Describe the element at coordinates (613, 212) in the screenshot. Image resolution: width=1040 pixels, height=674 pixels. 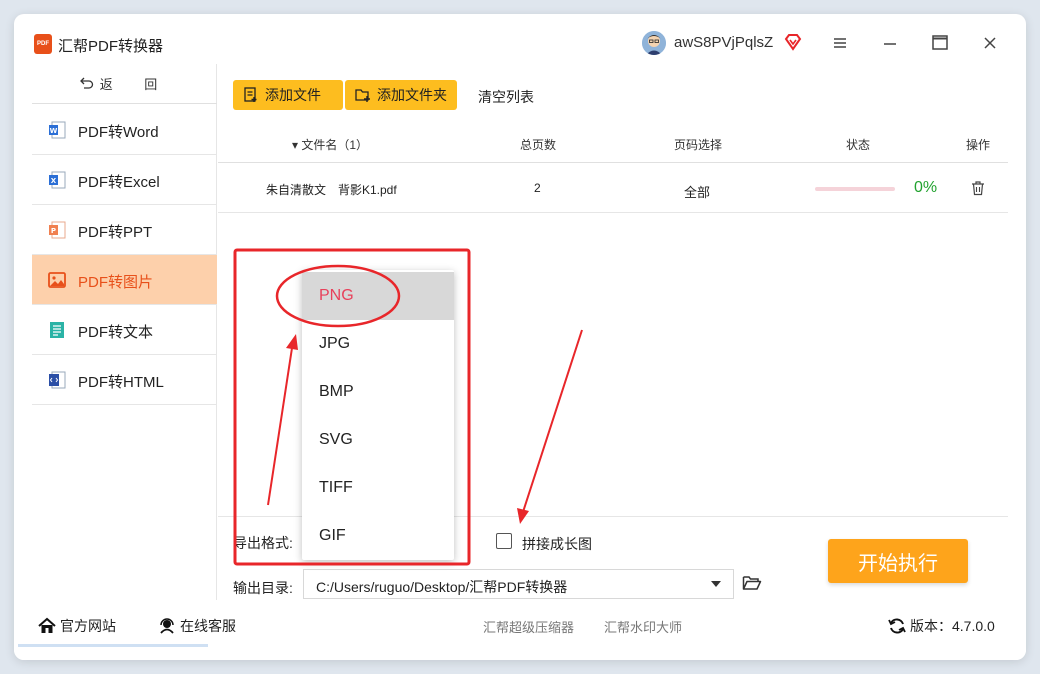
I see `table-row-divider` at that location.